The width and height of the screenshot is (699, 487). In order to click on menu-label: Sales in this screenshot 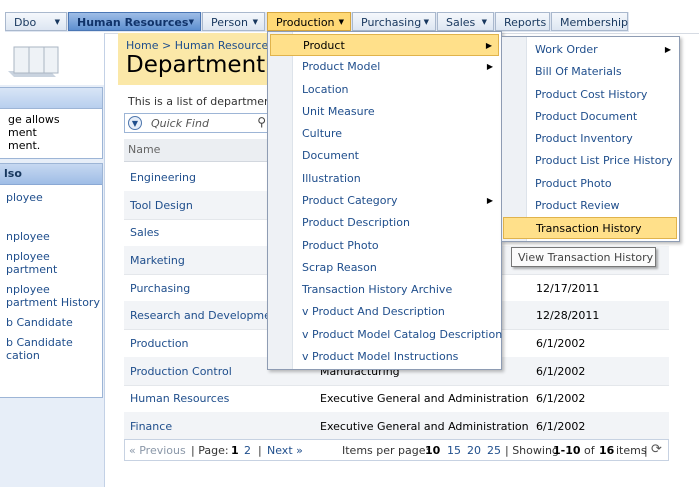, I will do `click(461, 22)`.